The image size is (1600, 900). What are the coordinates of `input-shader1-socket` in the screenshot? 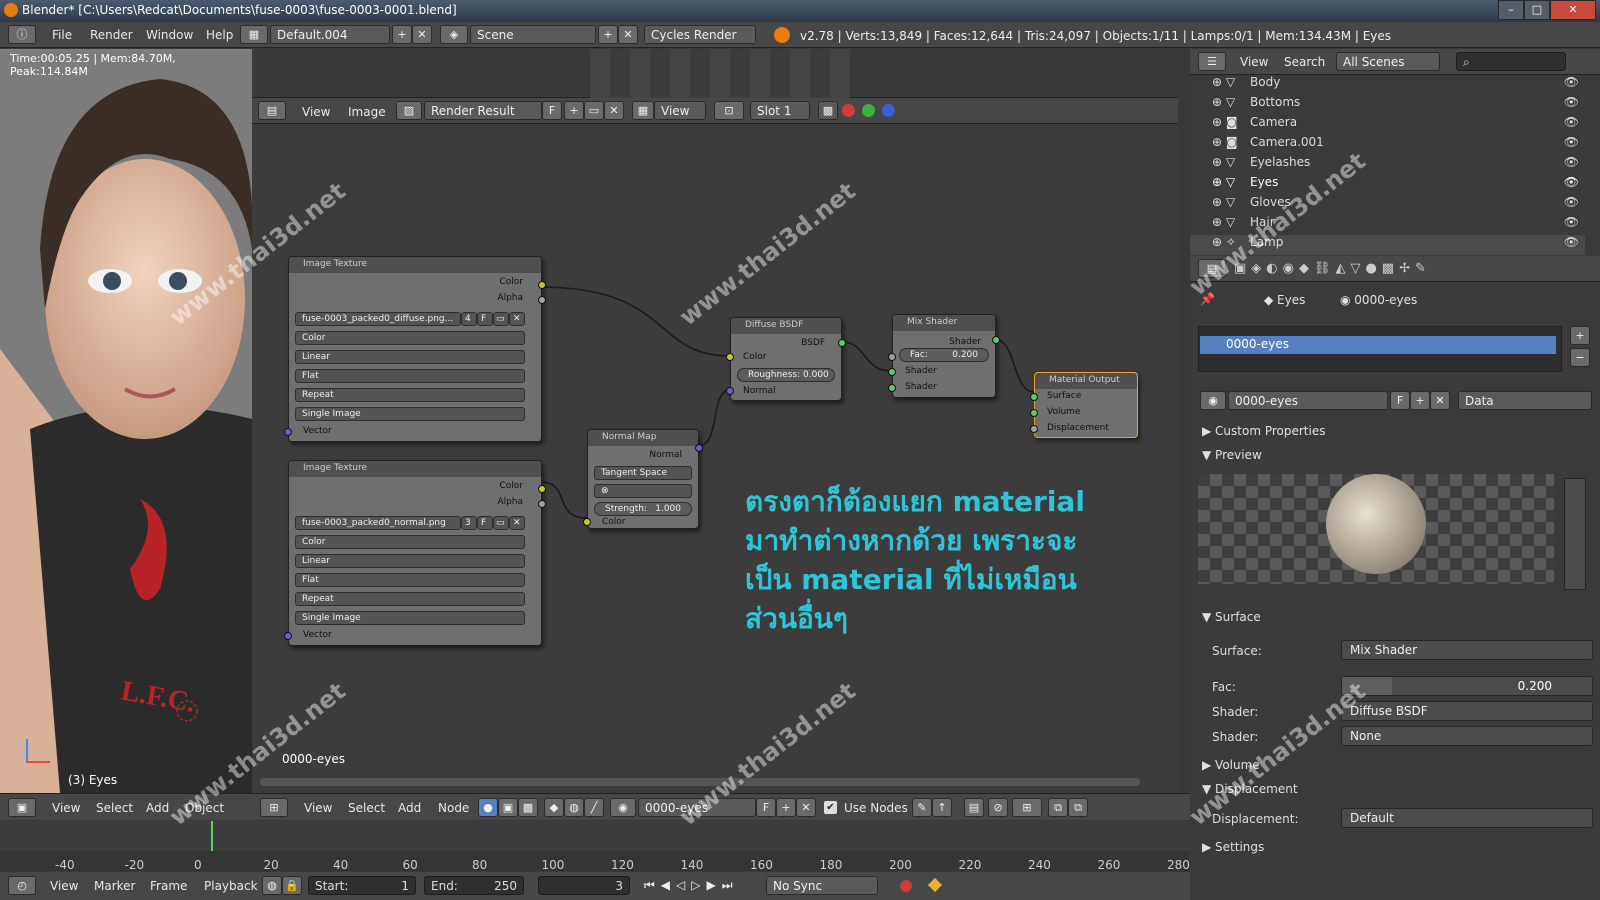 It's located at (892, 372).